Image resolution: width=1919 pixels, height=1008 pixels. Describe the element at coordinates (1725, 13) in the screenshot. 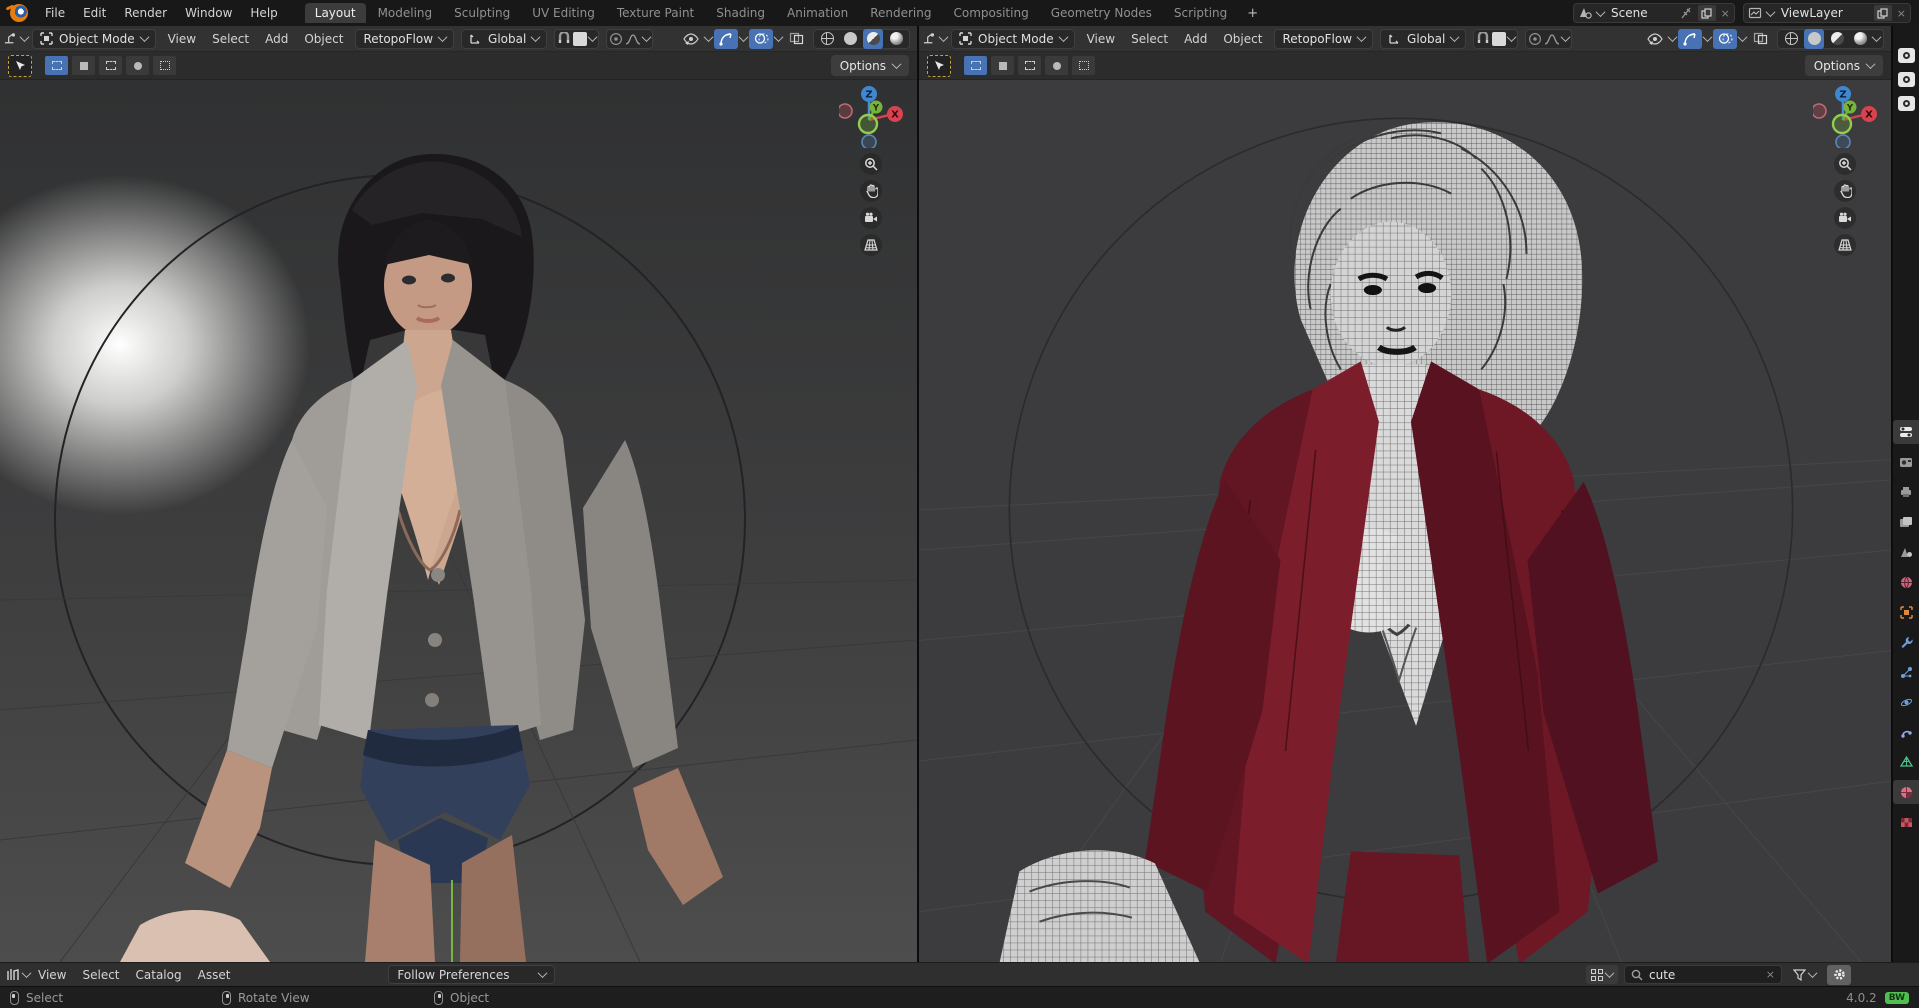

I see `unlink-scene-button: ×` at that location.